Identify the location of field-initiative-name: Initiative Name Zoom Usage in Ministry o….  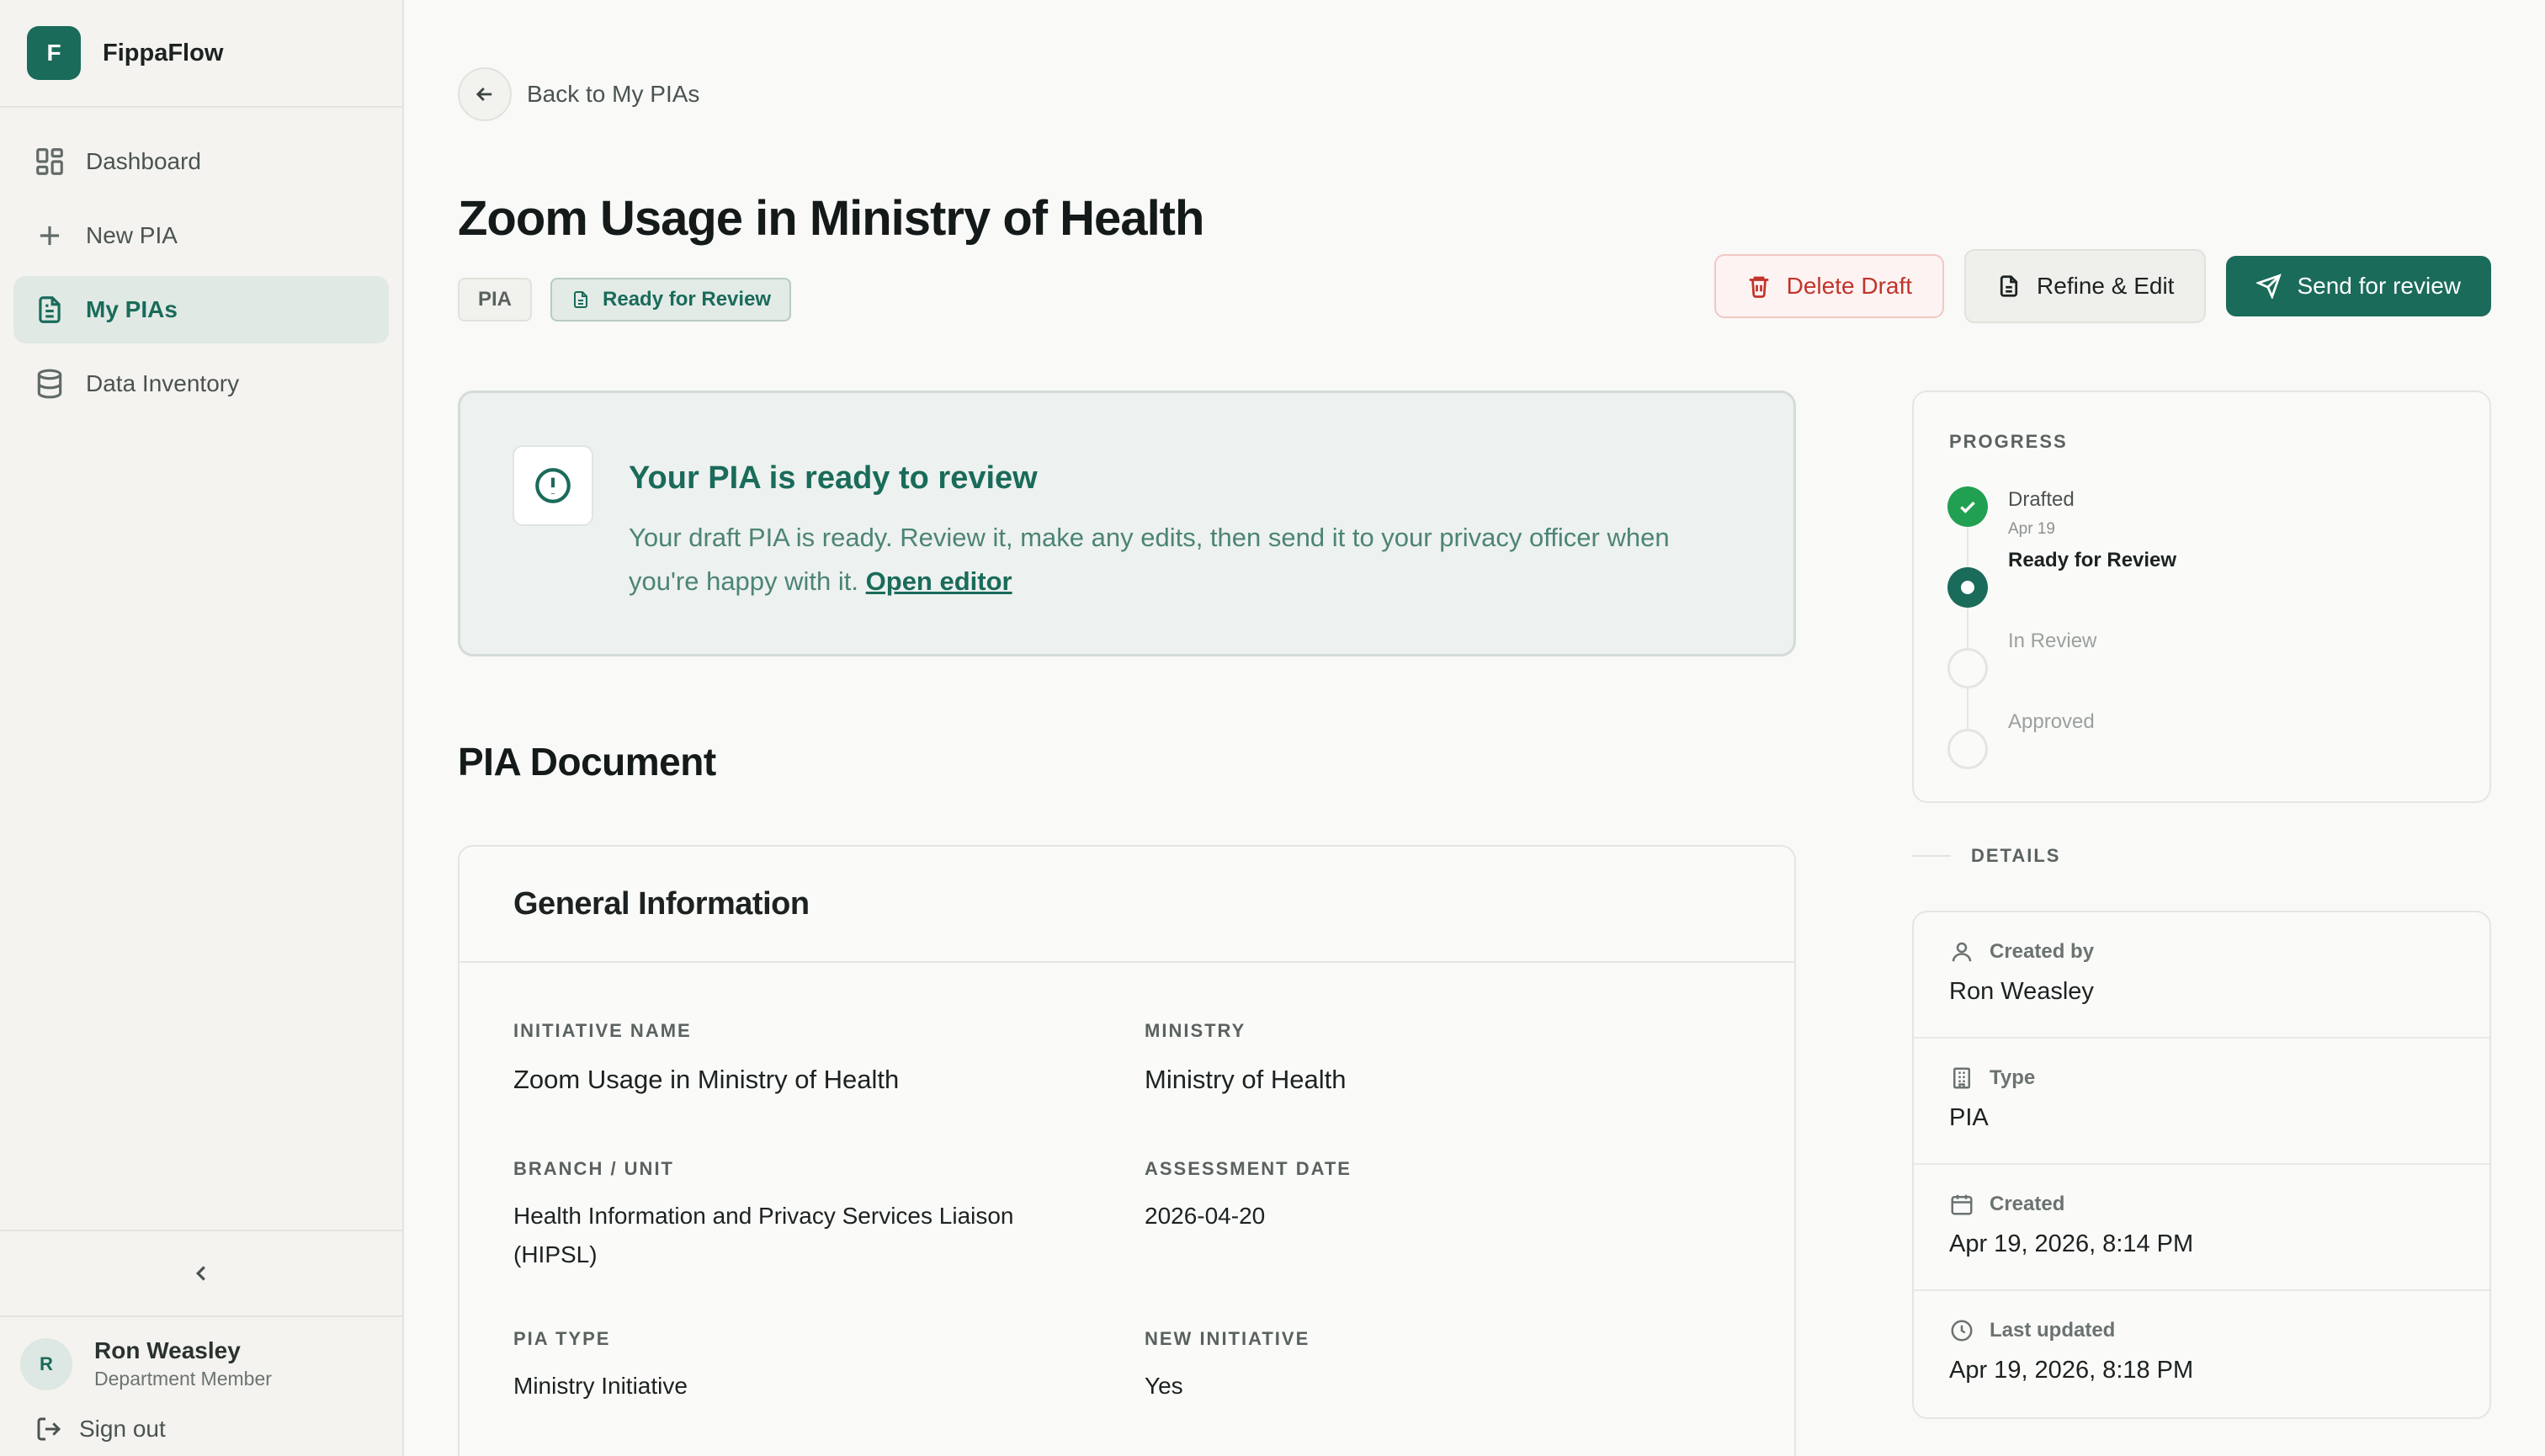
(807, 1059).